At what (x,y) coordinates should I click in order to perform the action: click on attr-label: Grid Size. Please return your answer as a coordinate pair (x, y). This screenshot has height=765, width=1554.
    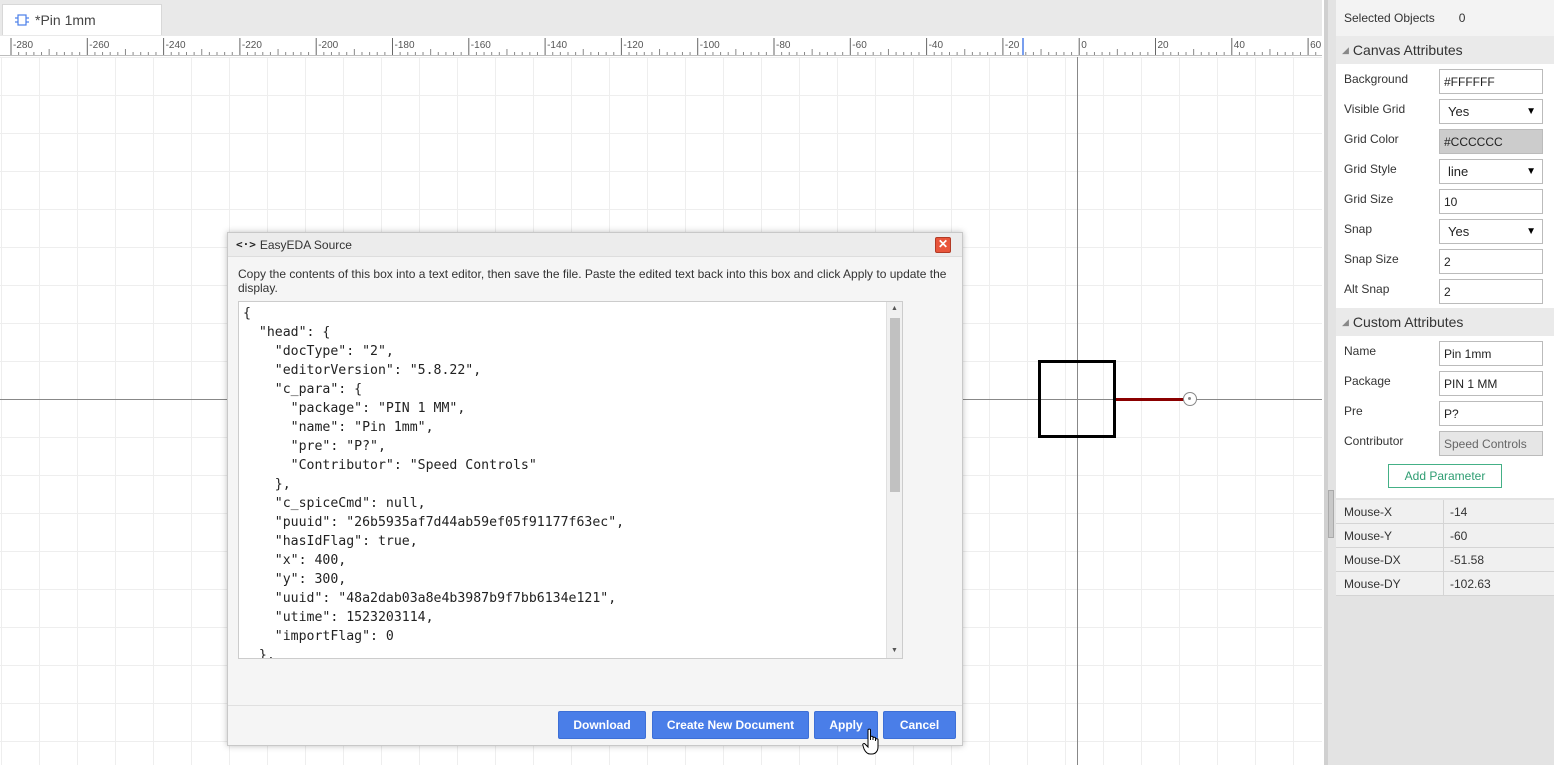
    Looking at the image, I should click on (1369, 199).